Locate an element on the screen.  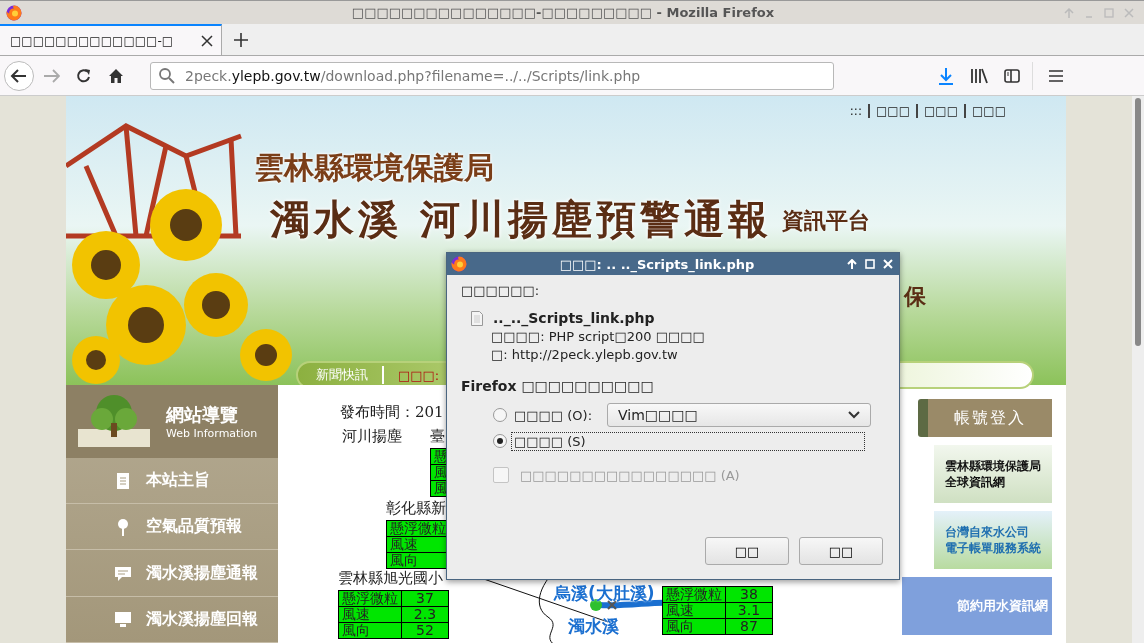
station-name: 雲林縣旭光國小 is located at coordinates (390, 578).